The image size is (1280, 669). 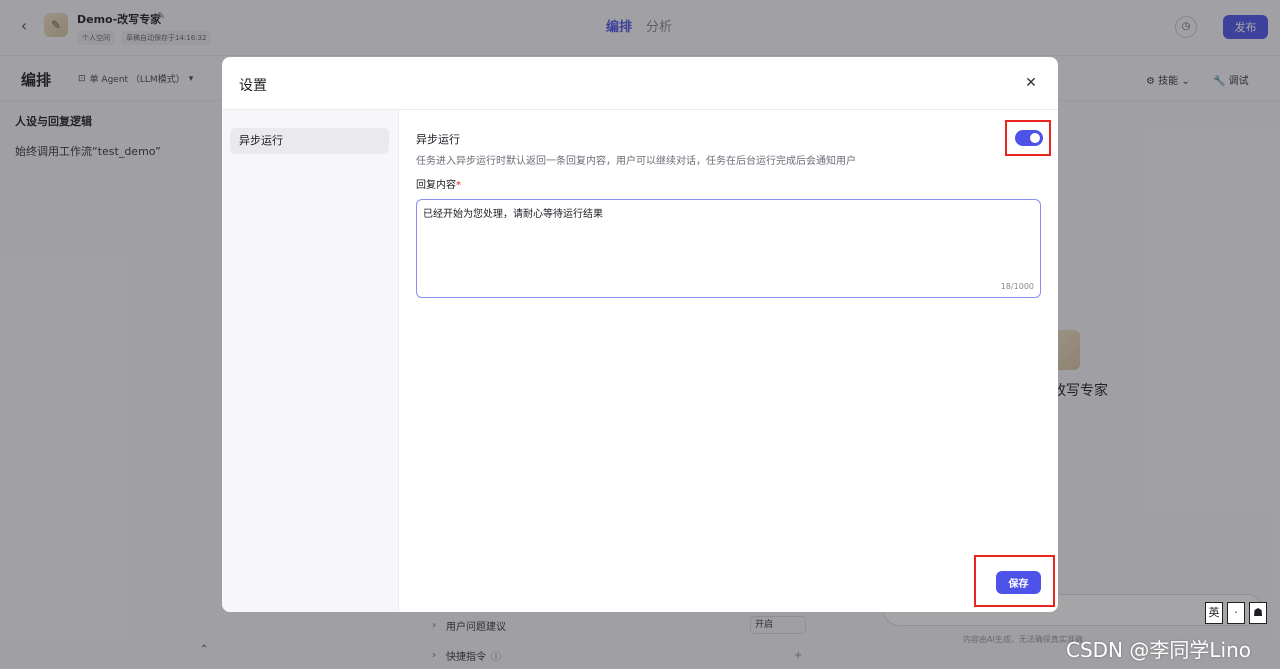 What do you see at coordinates (1031, 83) in the screenshot?
I see `close-icon: ✕` at bounding box center [1031, 83].